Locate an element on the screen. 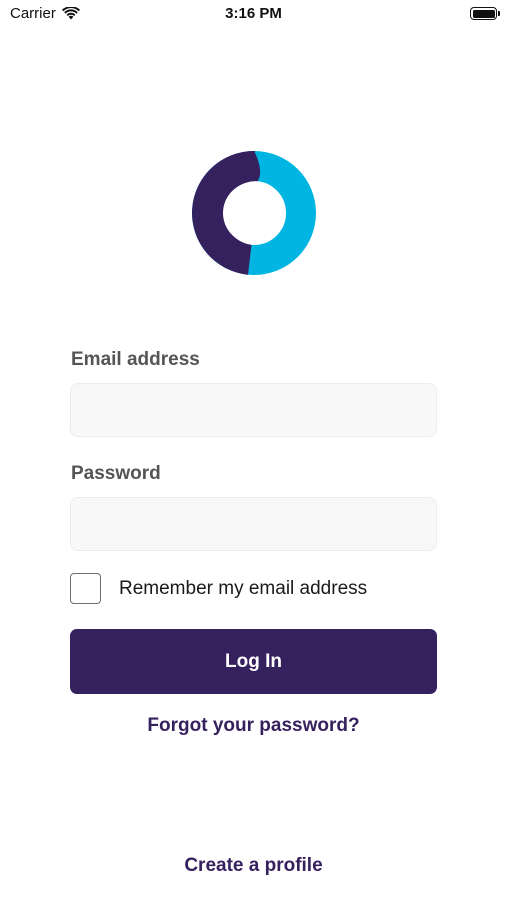 The image size is (507, 900). status-bar: Carrier 3:16 PM is located at coordinates (253, 15).